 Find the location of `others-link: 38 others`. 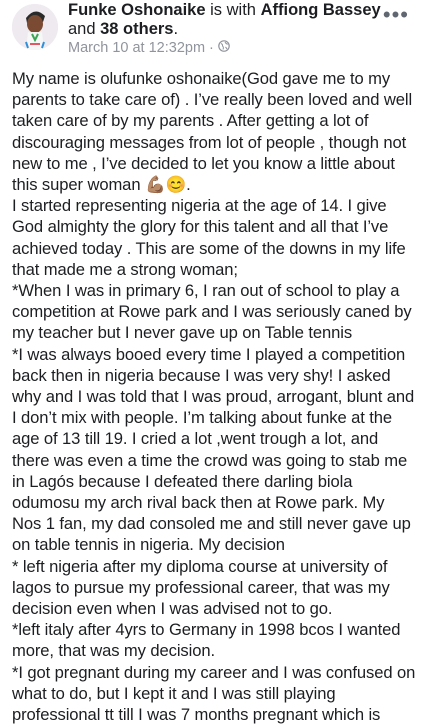

others-link: 38 others is located at coordinates (136, 29).